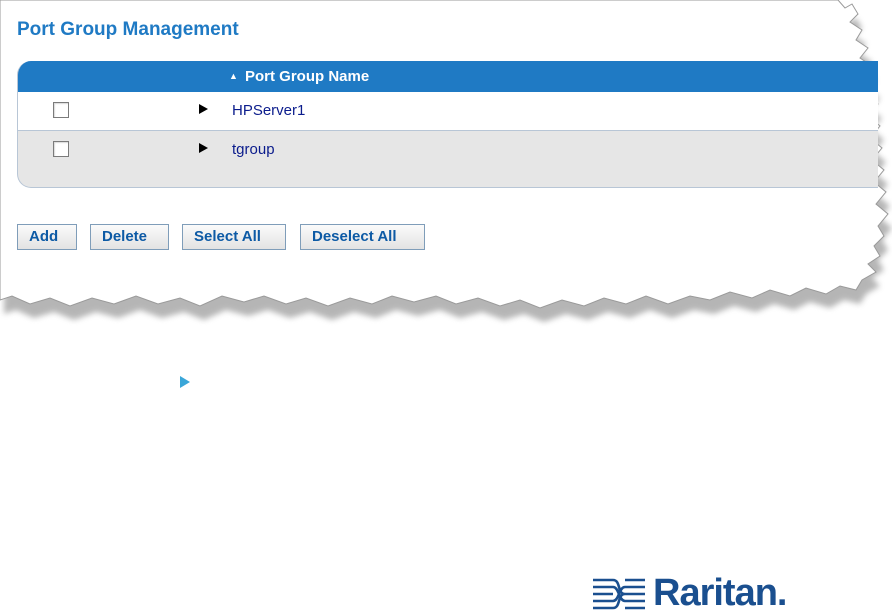 This screenshot has height=616, width=892. I want to click on port-group-name: tgroup, so click(253, 149).